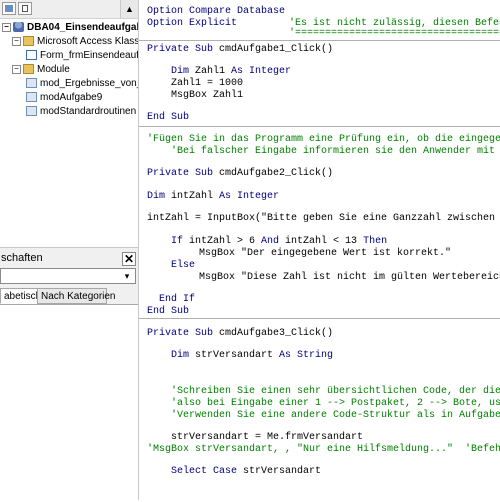 Image resolution: width=500 pixels, height=502 pixels. Describe the element at coordinates (129, 9) in the screenshot. I see `scroll-up-arrow: ▲` at that location.